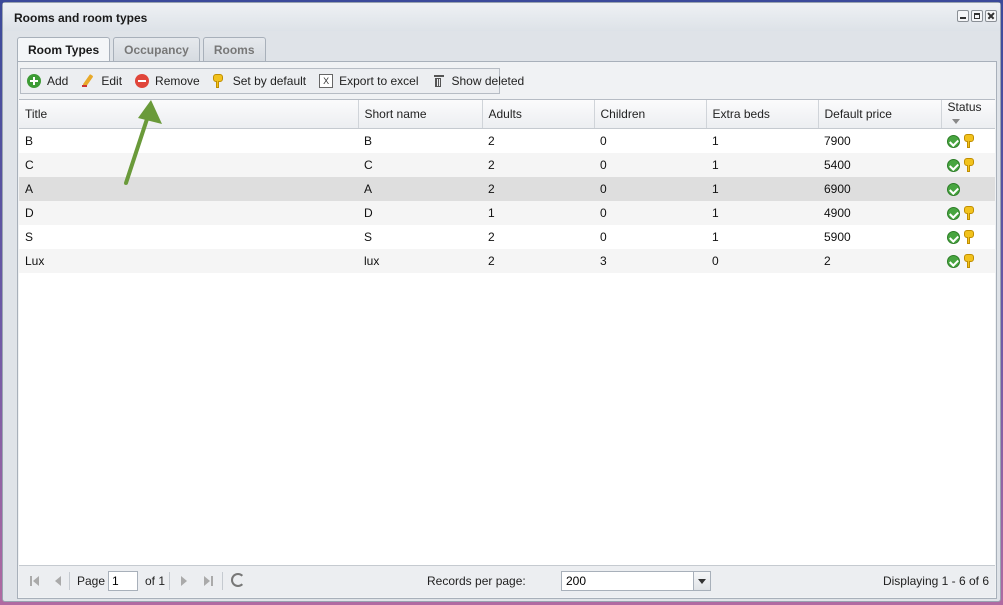 Image resolution: width=1003 pixels, height=605 pixels. I want to click on records-per-page-label: Records per page:, so click(476, 581).